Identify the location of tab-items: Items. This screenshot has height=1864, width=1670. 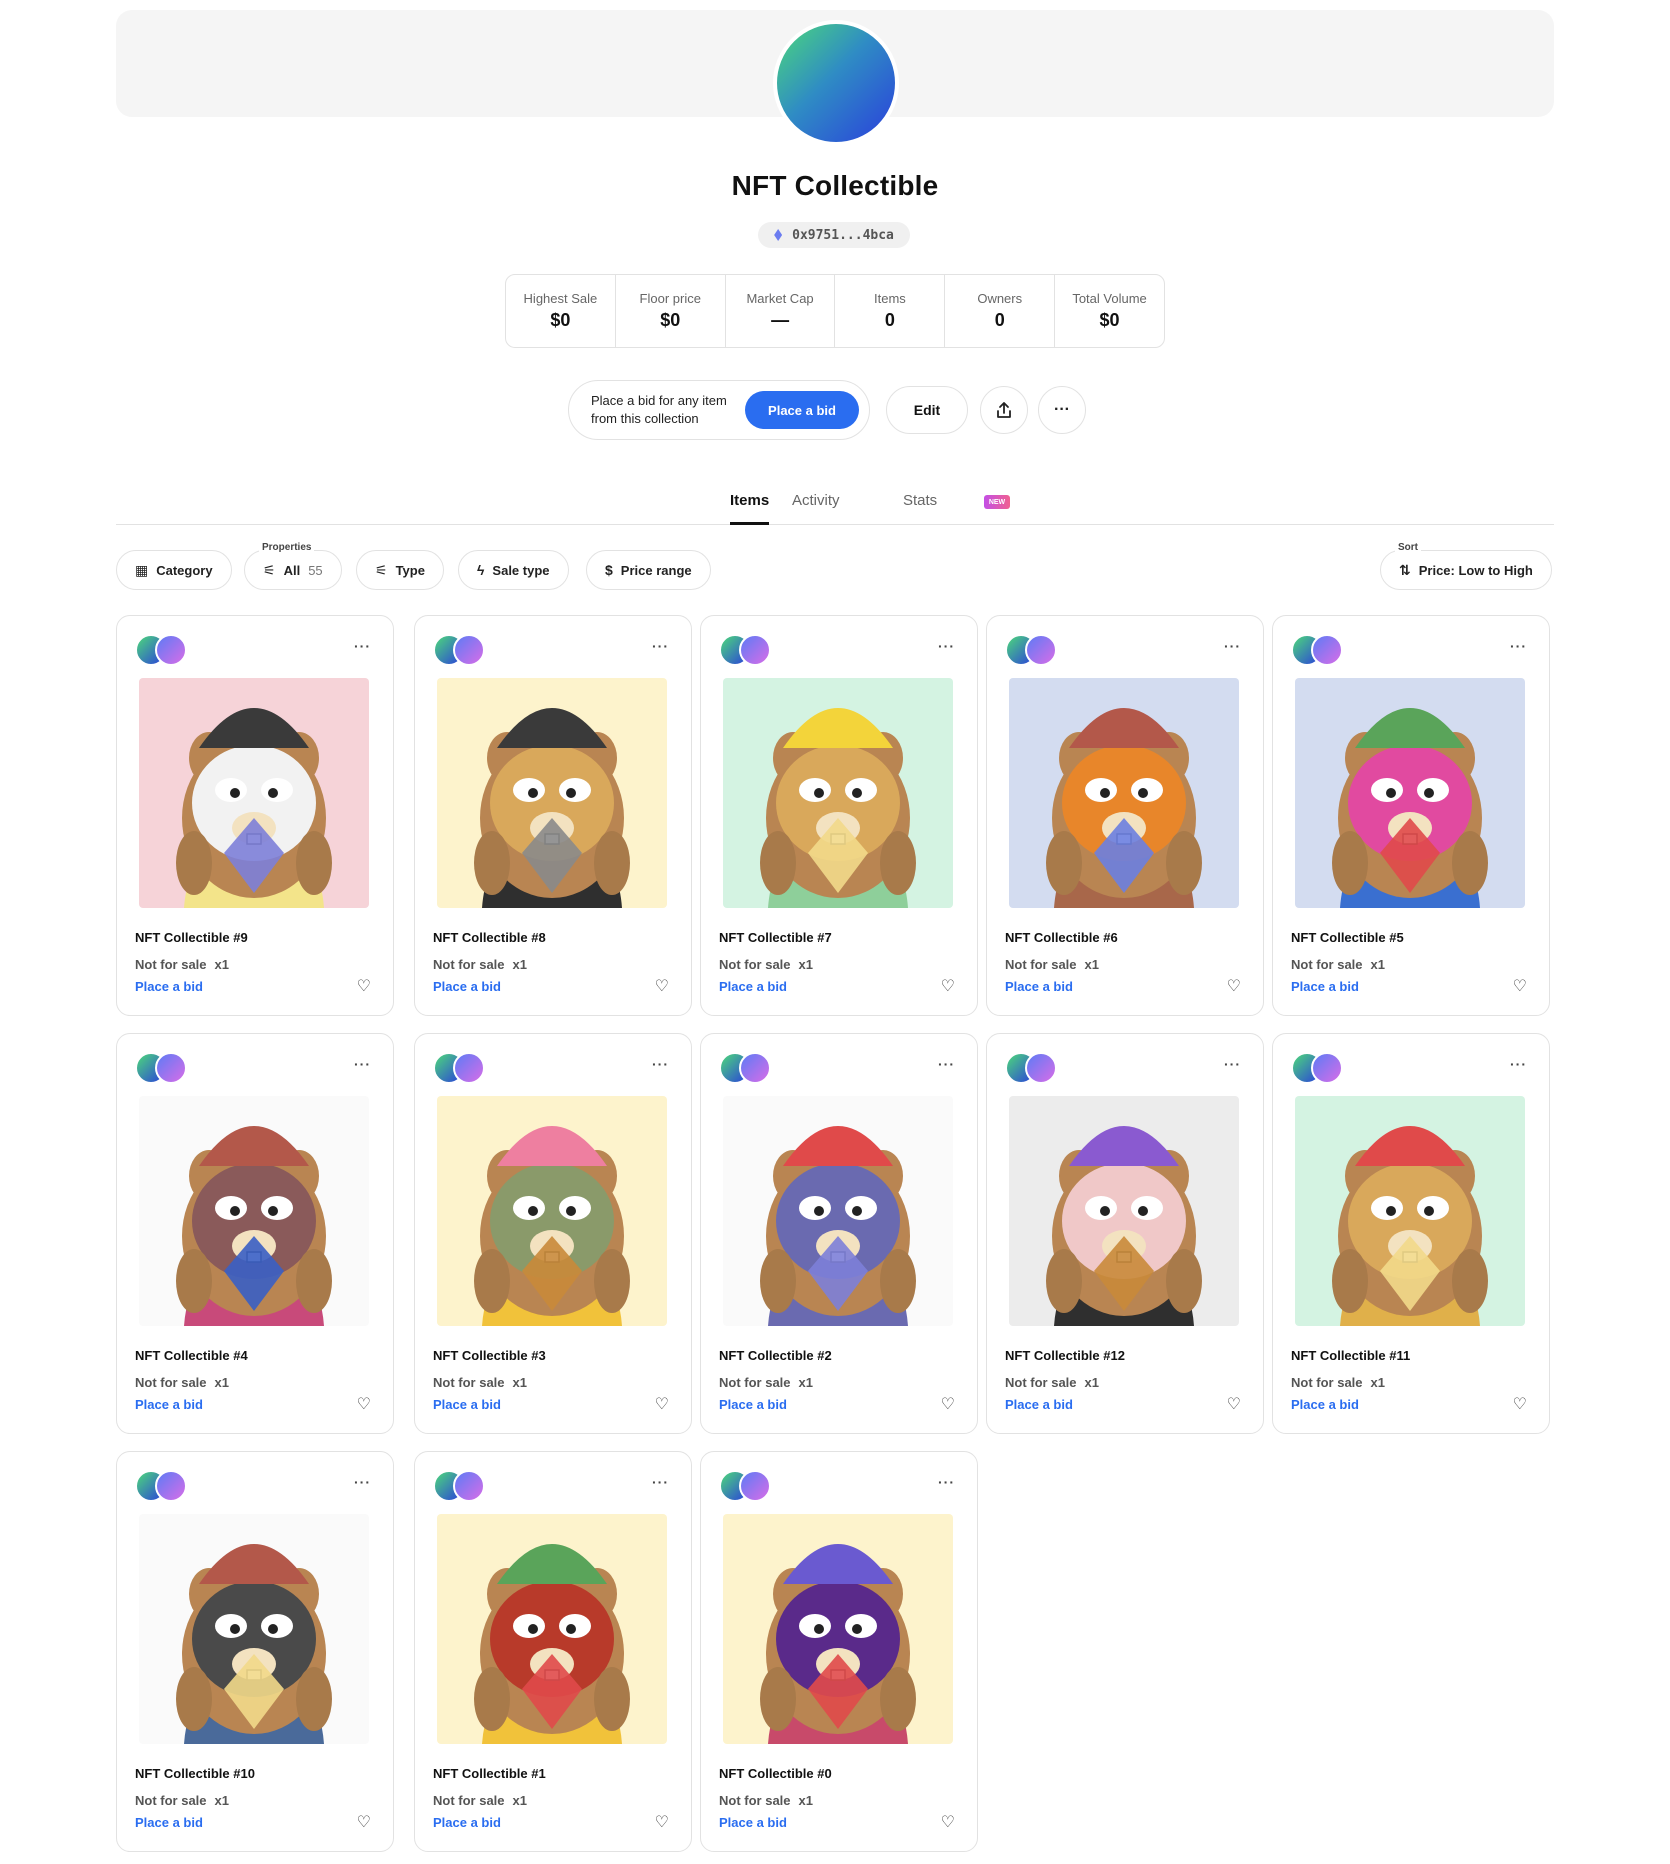
(749, 500).